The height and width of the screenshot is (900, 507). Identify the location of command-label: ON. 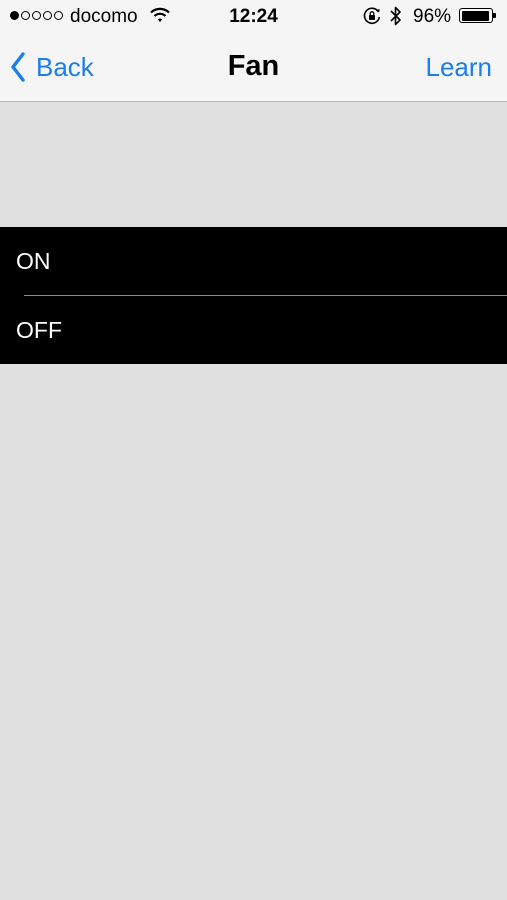
(33, 261).